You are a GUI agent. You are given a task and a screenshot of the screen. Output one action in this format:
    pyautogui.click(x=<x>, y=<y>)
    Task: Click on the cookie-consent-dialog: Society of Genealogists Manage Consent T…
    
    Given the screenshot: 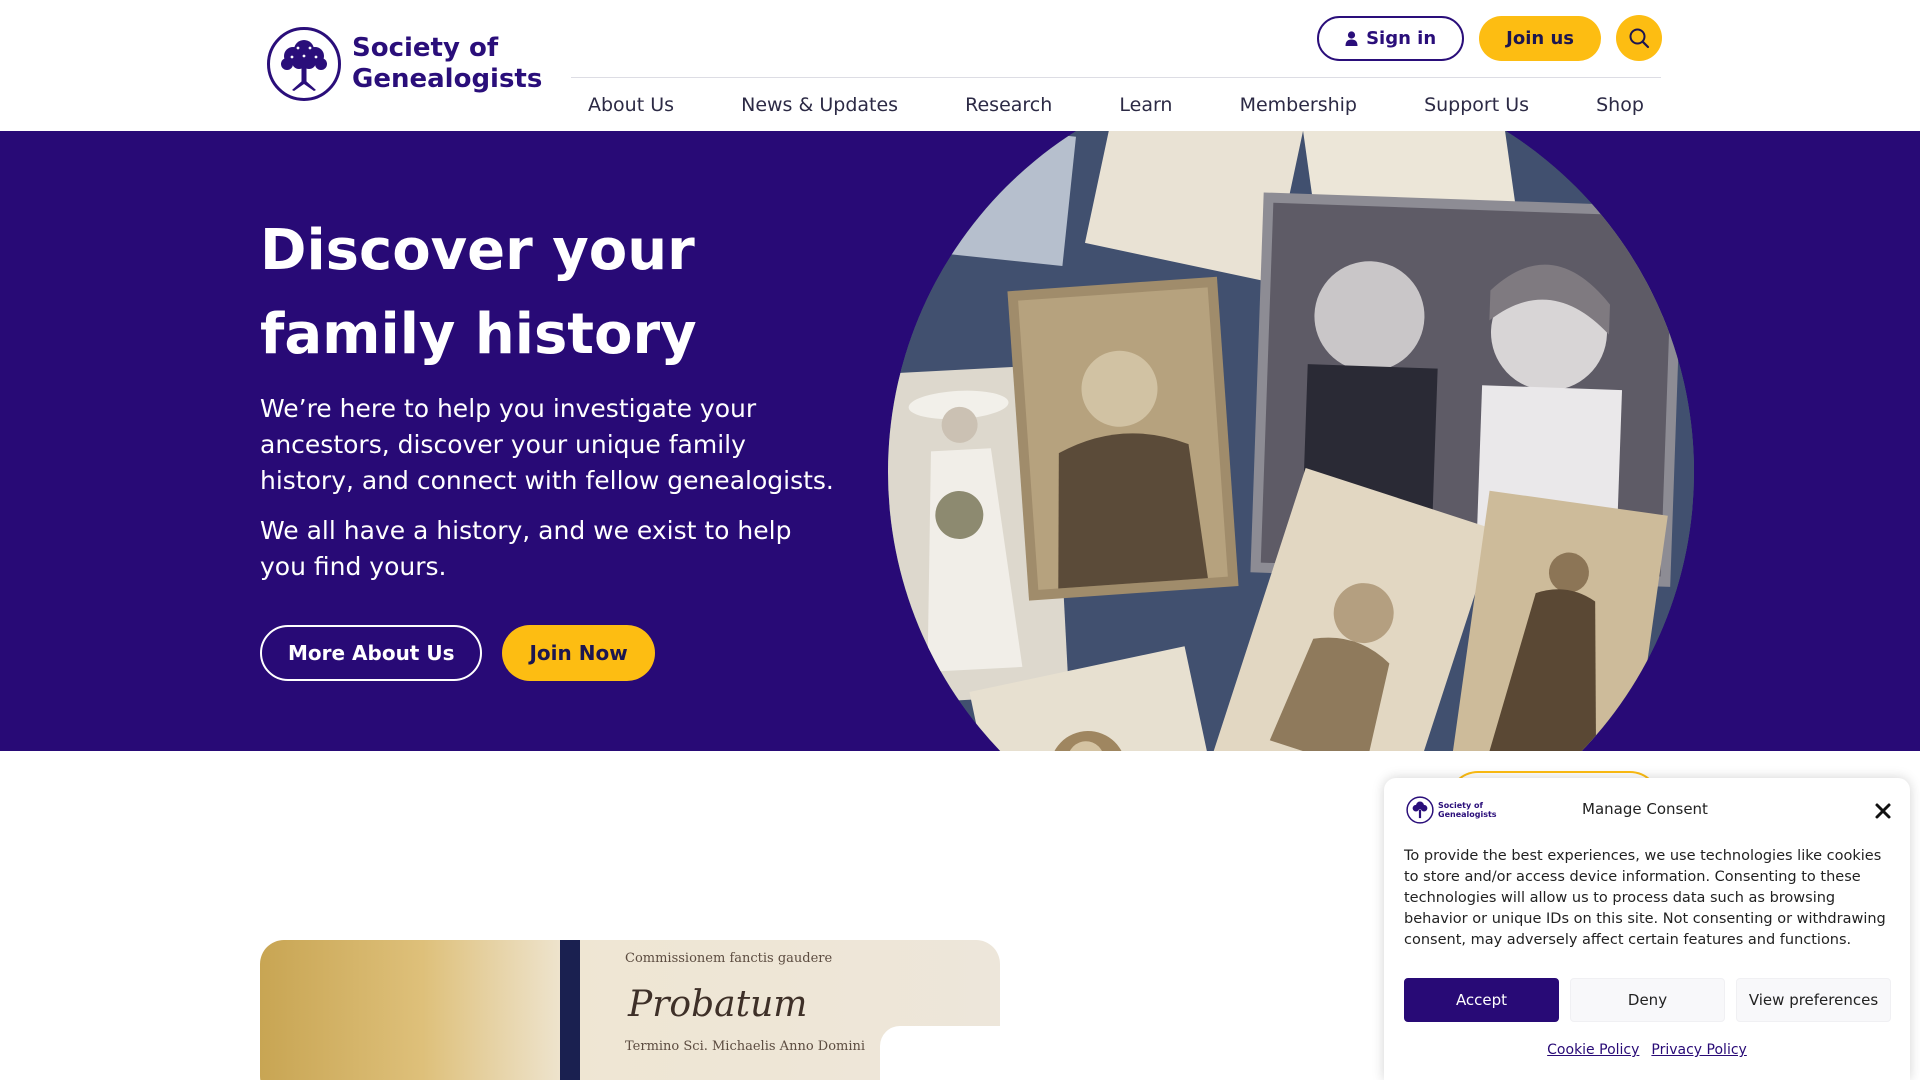 What is the action you would take?
    pyautogui.click(x=1647, y=929)
    